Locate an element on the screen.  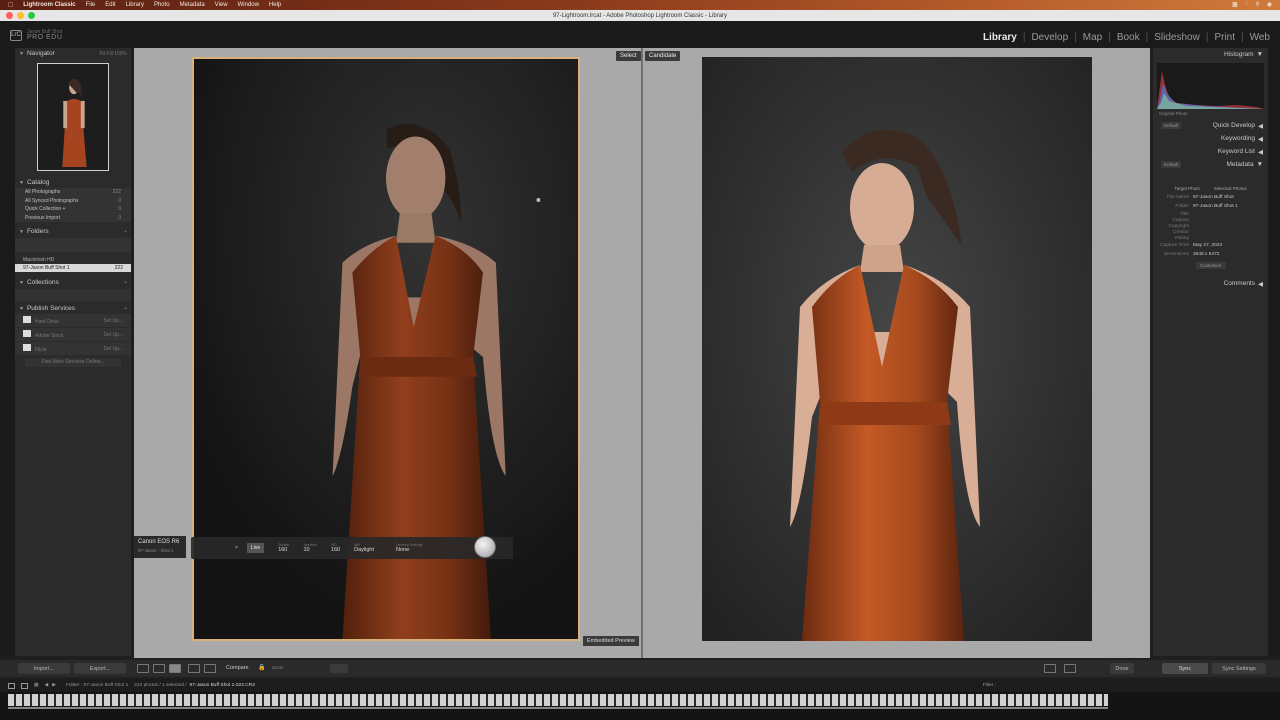
publish-services-header: ▼ Publish Services + is located at coordinates (73, 308).